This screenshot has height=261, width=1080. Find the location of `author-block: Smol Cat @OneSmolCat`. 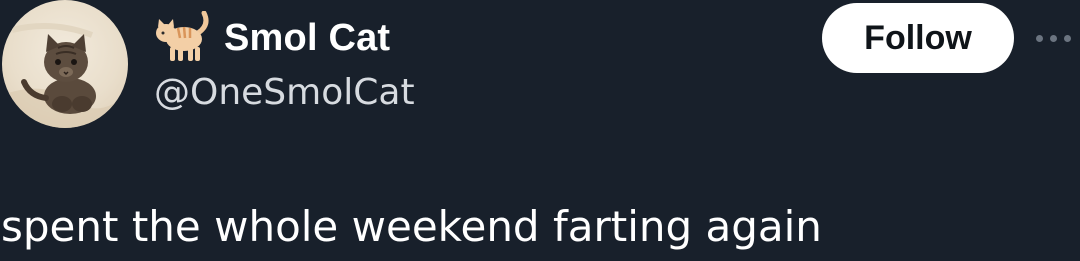

author-block: Smol Cat @OneSmolCat is located at coordinates (284, 65).